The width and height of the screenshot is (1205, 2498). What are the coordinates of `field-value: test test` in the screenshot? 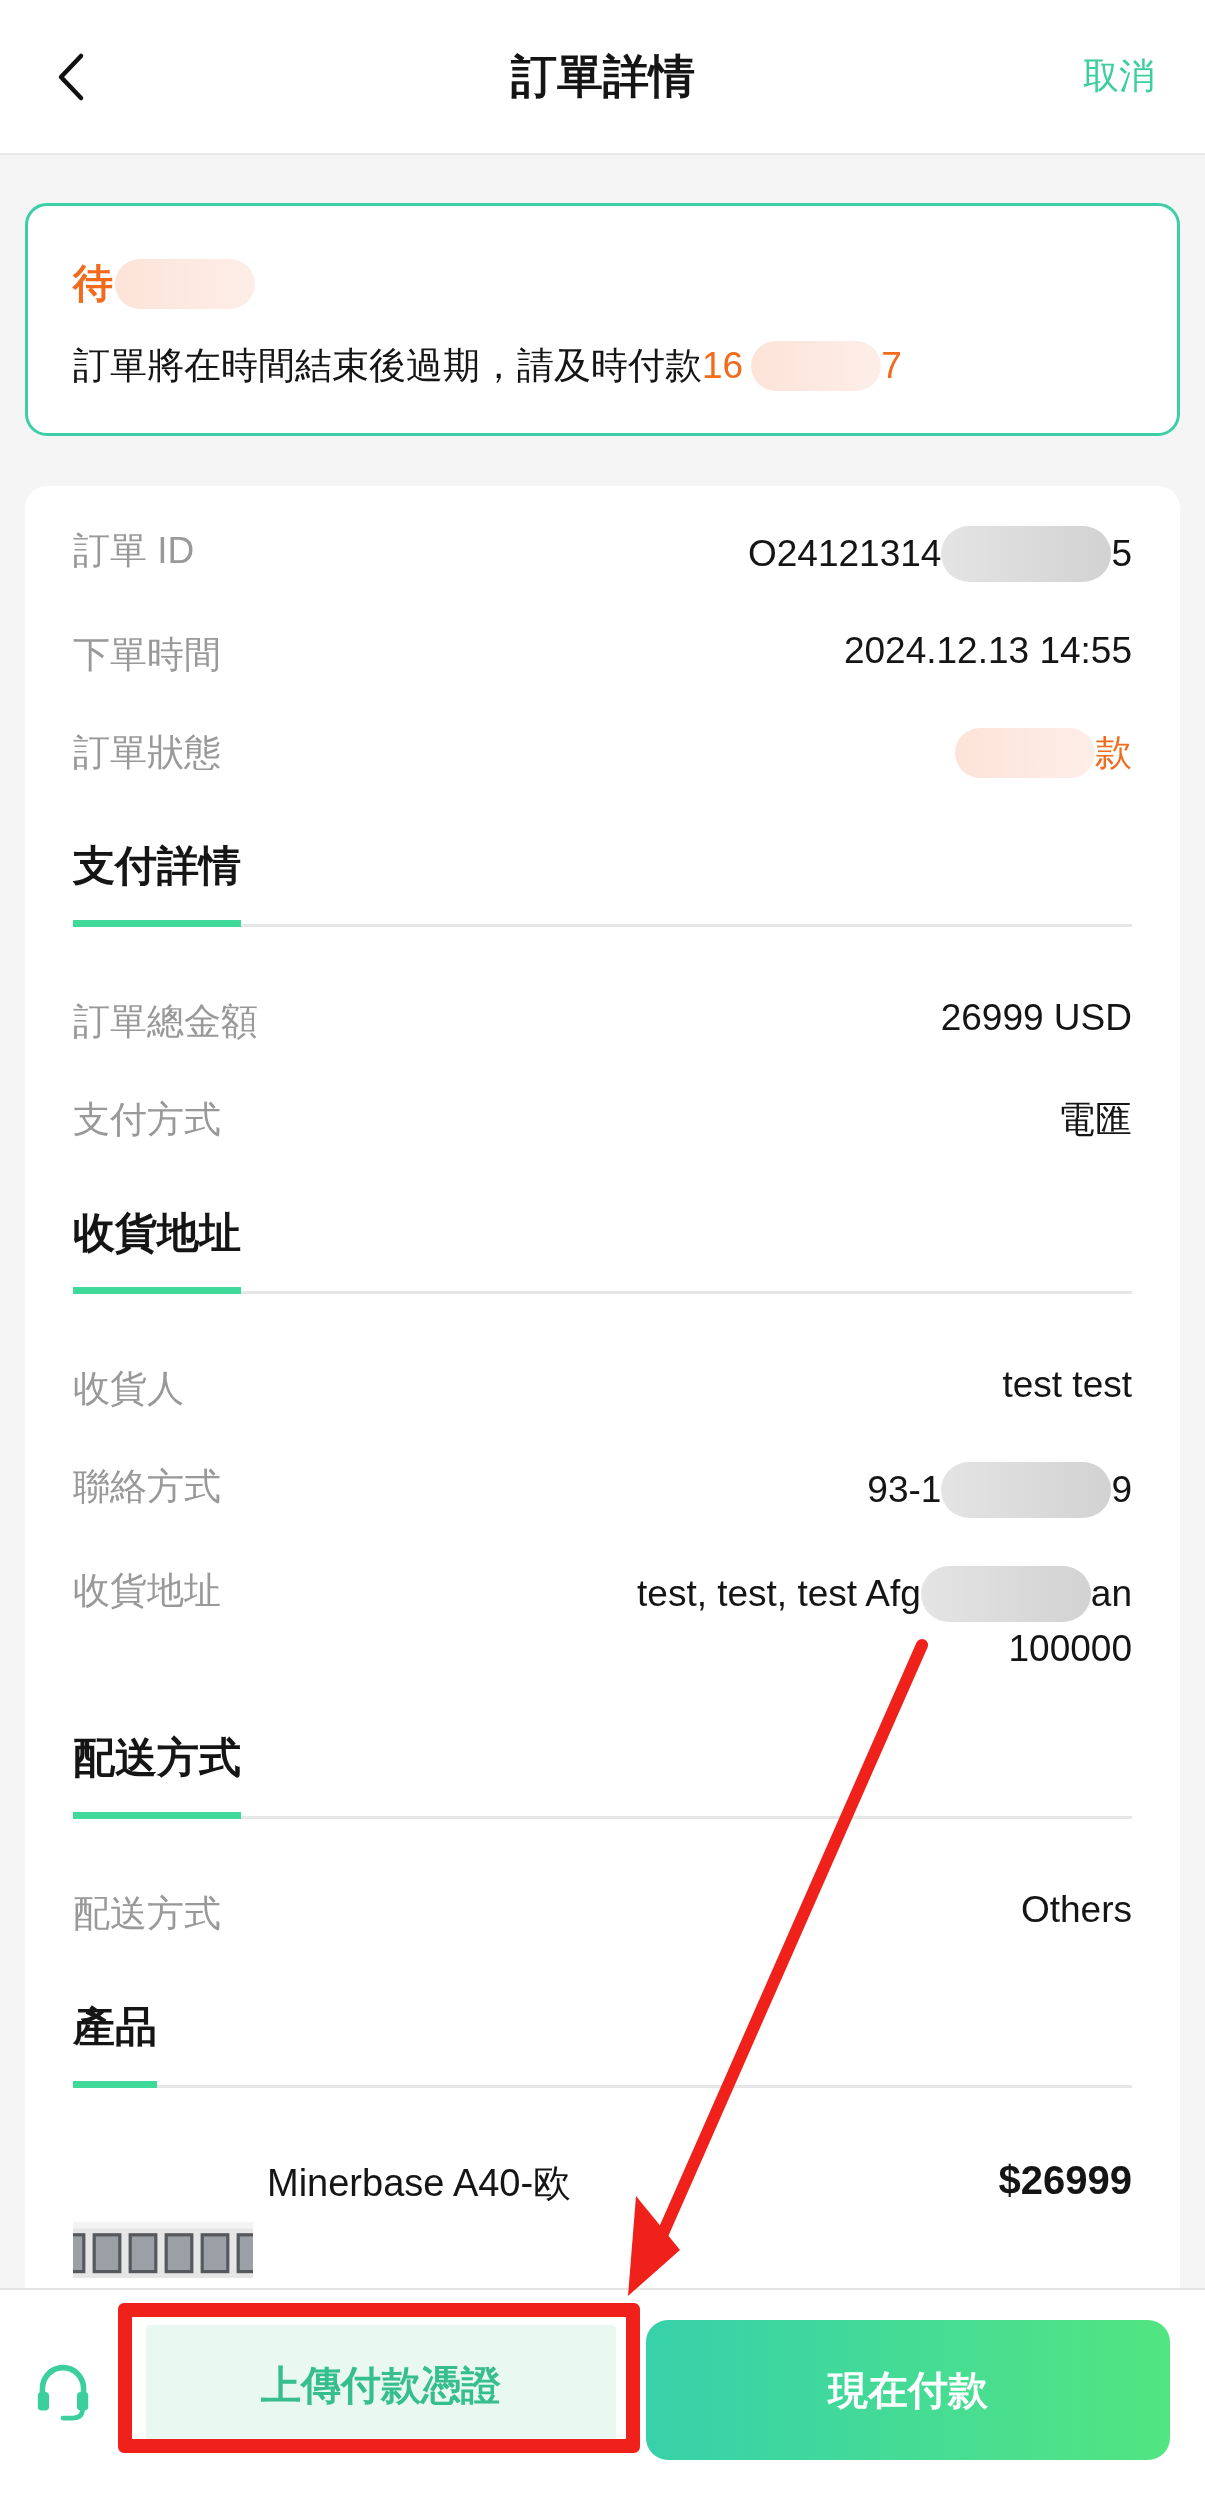 It's located at (1067, 1385).